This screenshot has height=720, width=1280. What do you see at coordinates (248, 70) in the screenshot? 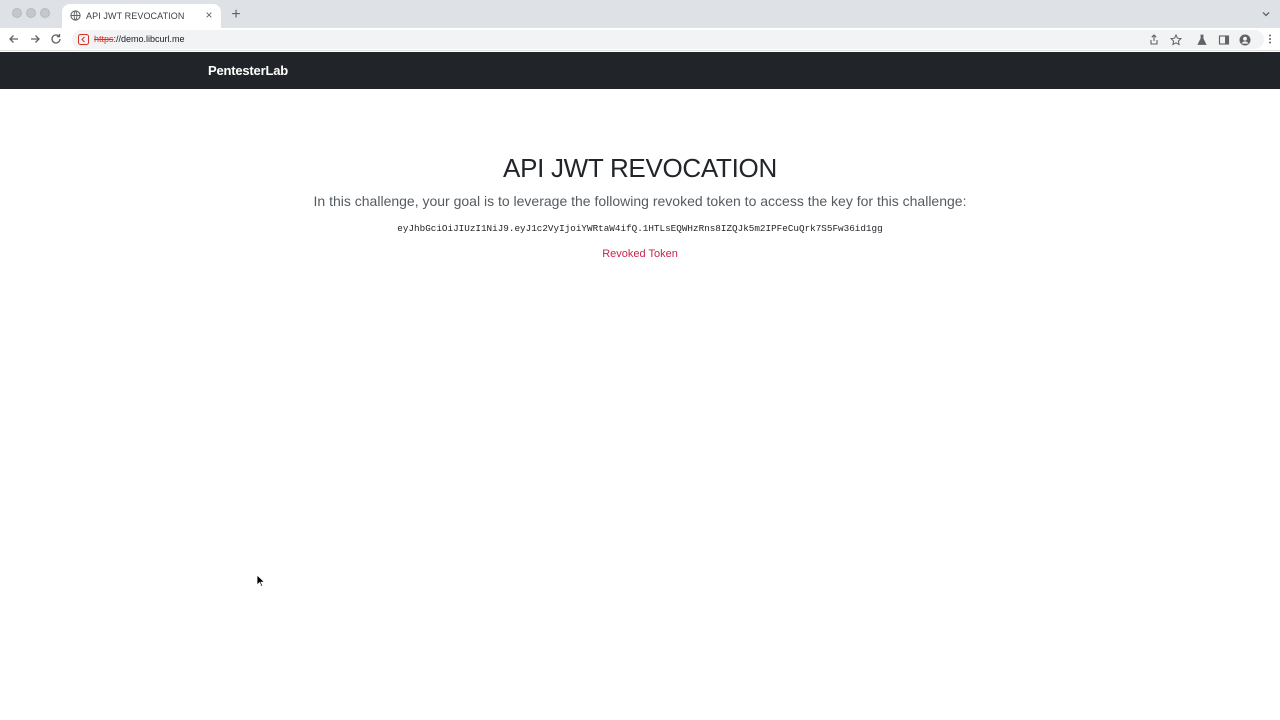
I see `brand-logo: PentesterLab` at bounding box center [248, 70].